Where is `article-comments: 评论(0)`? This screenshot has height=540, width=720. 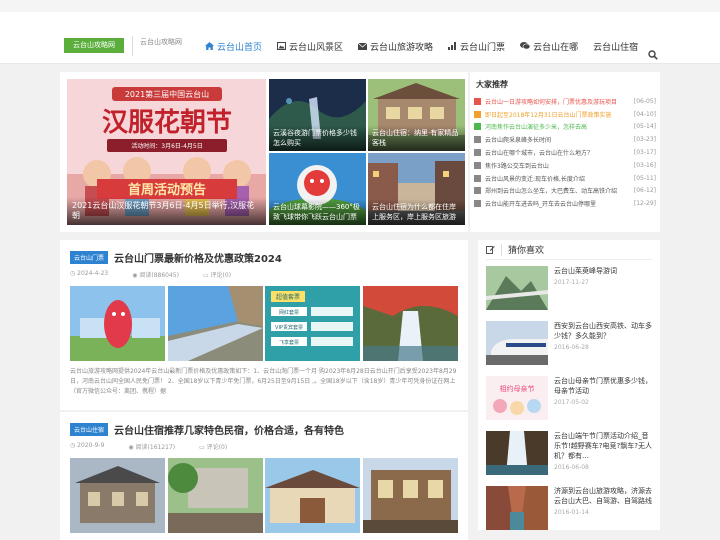
article-comments: 评论(0) is located at coordinates (217, 447).